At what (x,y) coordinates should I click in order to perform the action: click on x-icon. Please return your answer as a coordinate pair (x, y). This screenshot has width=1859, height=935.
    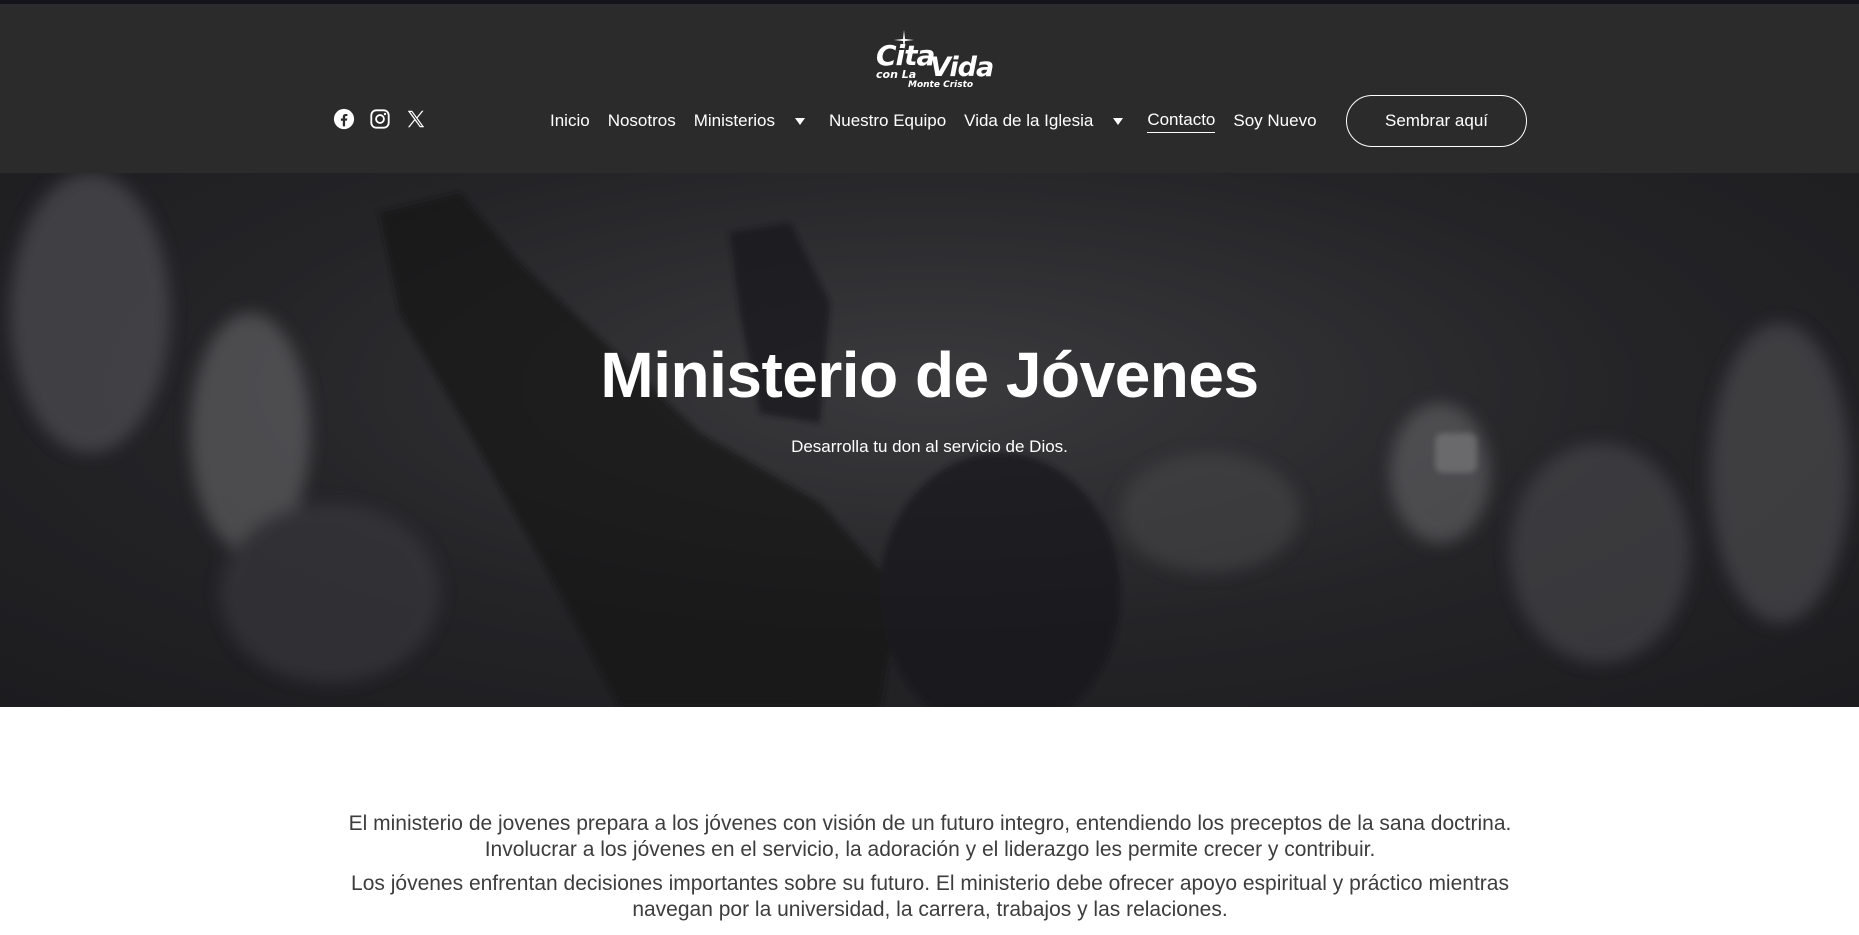
    Looking at the image, I should click on (416, 119).